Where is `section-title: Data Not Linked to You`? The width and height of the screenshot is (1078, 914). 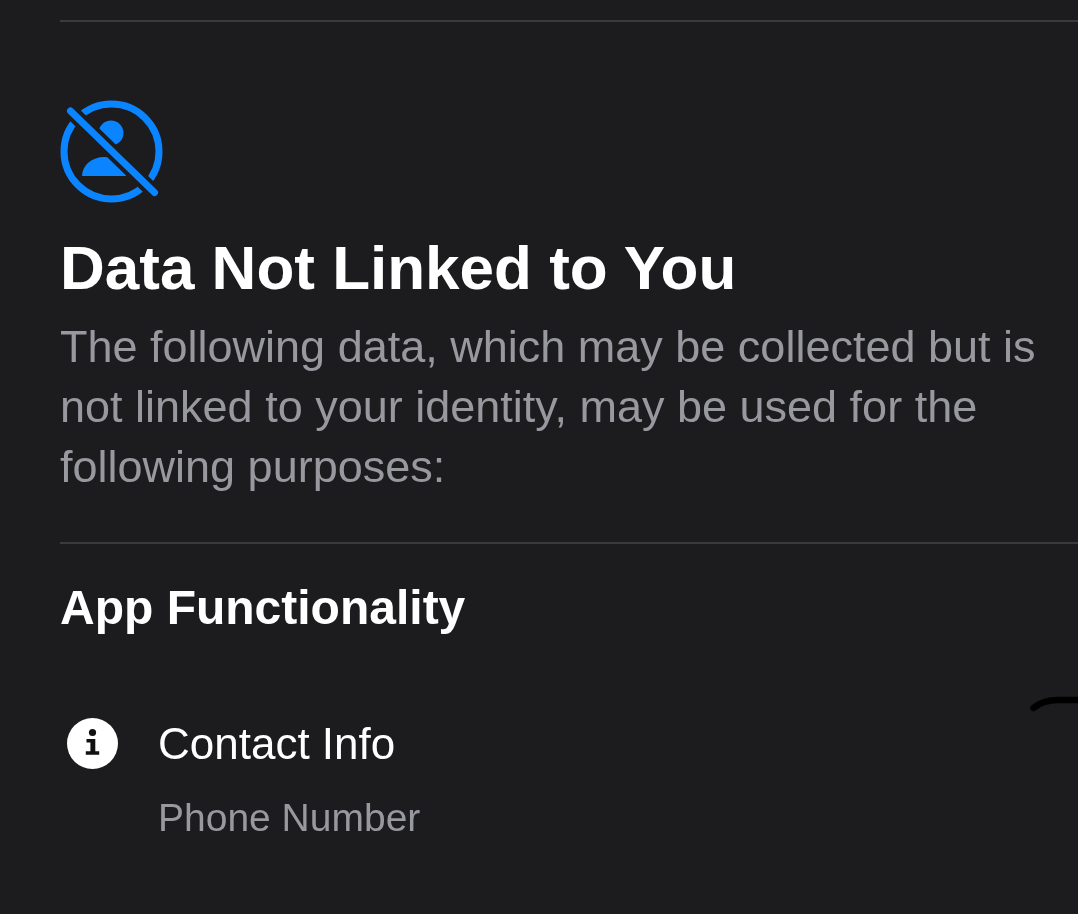 section-title: Data Not Linked to You is located at coordinates (398, 268).